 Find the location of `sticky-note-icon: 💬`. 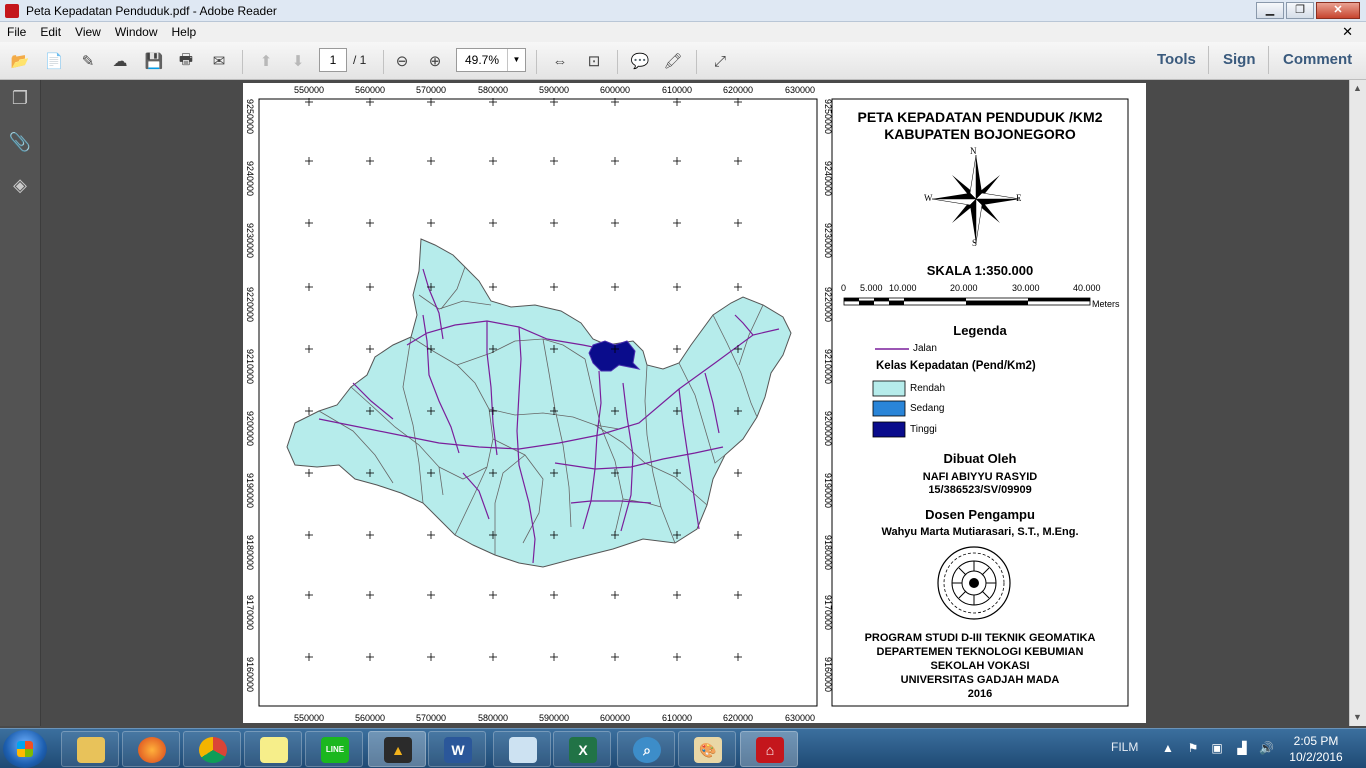

sticky-note-icon: 💬 is located at coordinates (640, 61).